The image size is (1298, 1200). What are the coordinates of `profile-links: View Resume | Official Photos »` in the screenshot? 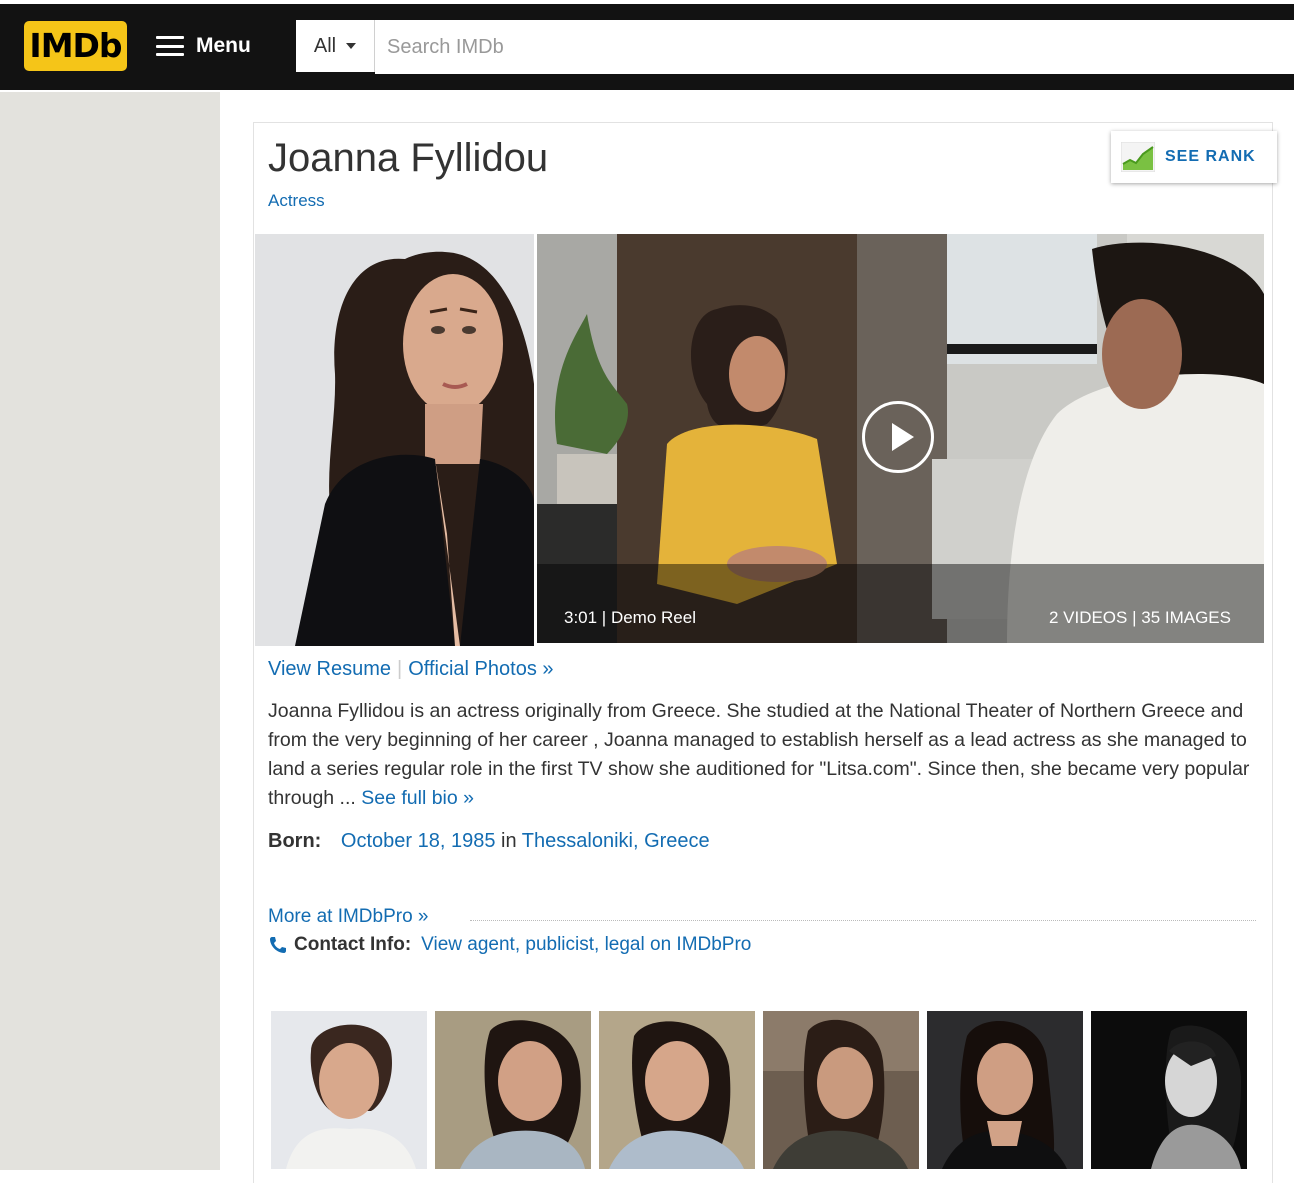 It's located at (411, 669).